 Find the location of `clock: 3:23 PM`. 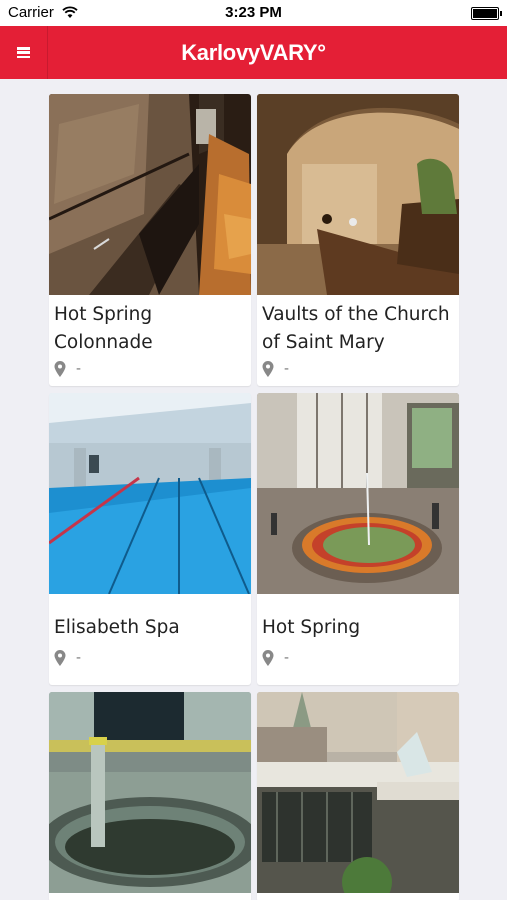

clock: 3:23 PM is located at coordinates (253, 12).